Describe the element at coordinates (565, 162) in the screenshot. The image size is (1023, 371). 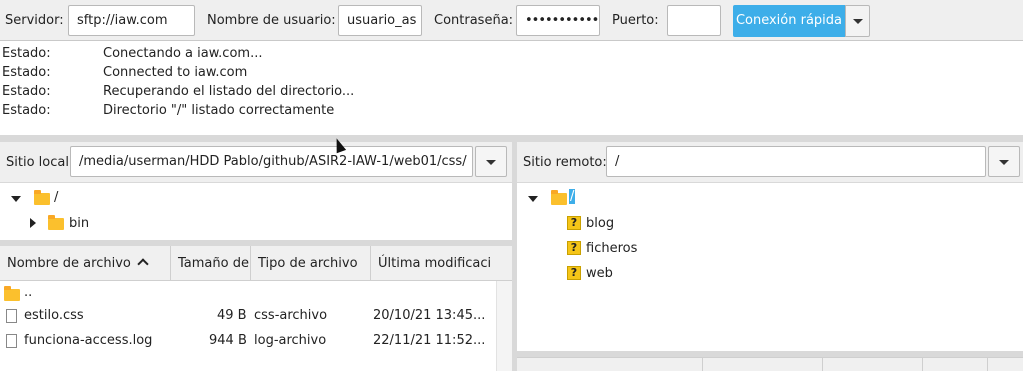
I see `remote-site-label: Sitio remoto:` at that location.